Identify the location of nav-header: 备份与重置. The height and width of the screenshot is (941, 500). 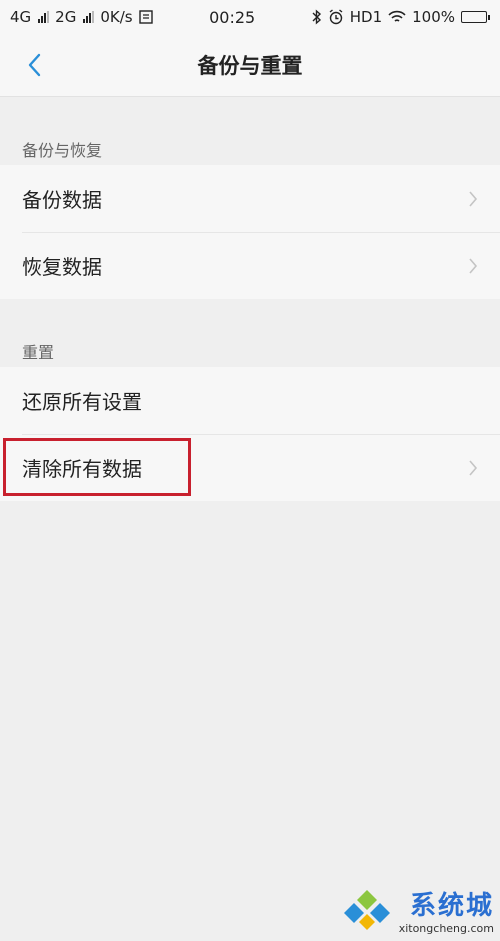
(250, 65).